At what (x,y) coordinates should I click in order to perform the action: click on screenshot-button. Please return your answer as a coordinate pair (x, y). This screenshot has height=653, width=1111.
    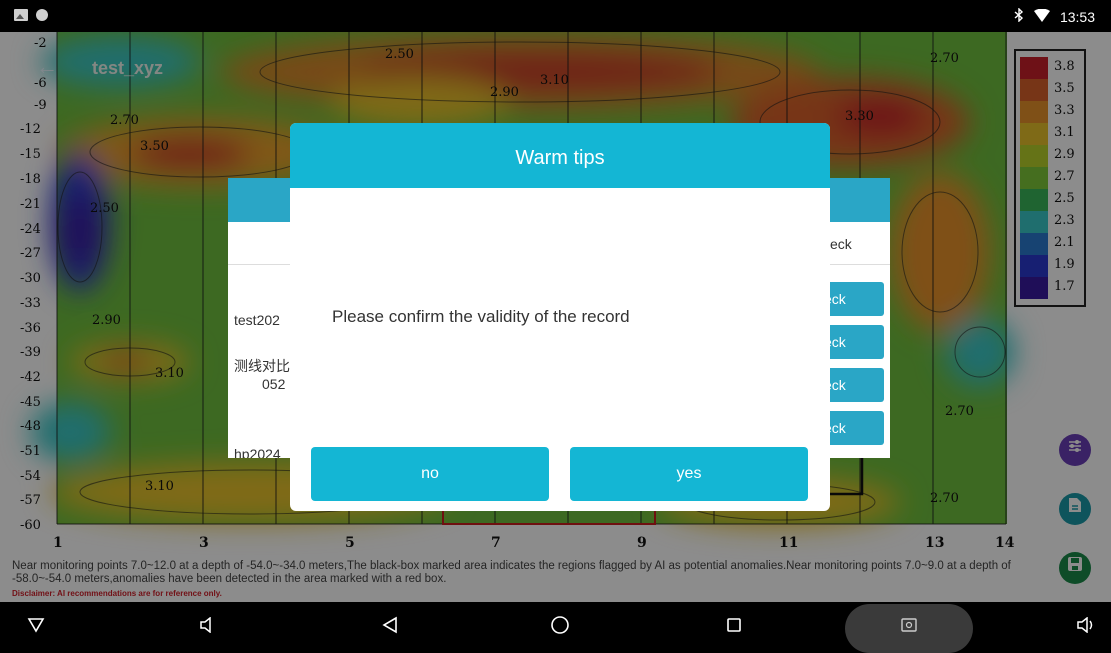
    Looking at the image, I should click on (909, 627).